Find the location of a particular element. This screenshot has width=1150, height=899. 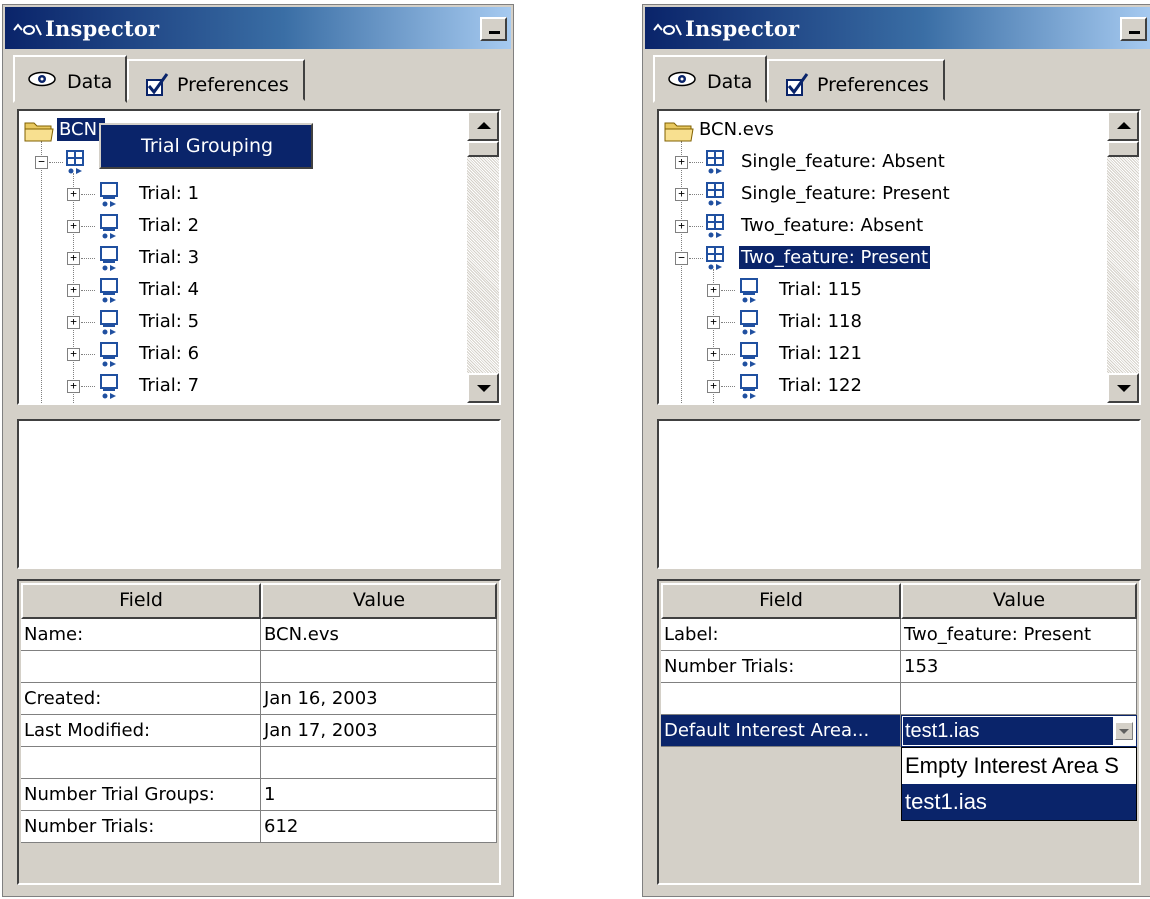

table-row: Number Trials: 153 is located at coordinates (899, 667).